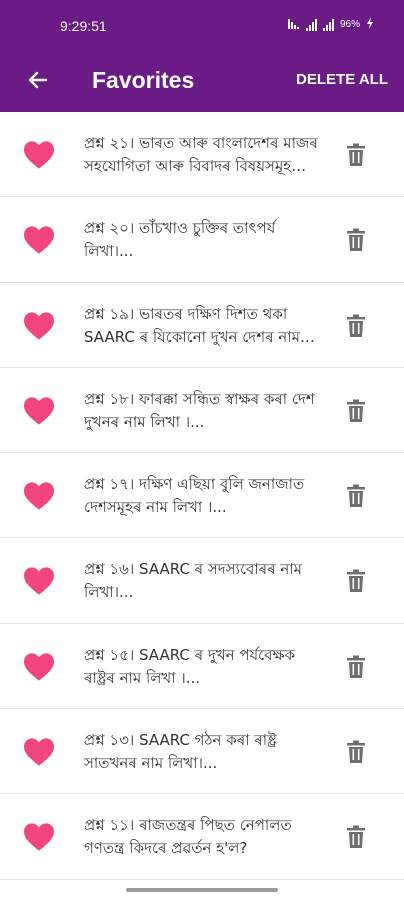  I want to click on status-time: 9:29:51, so click(83, 26).